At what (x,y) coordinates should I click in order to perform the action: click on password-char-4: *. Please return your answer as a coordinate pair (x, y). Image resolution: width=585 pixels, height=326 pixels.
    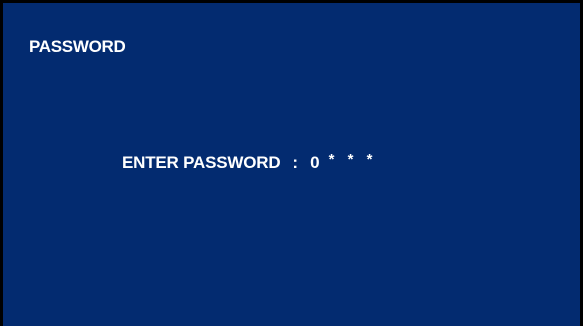
    Looking at the image, I should click on (369, 159).